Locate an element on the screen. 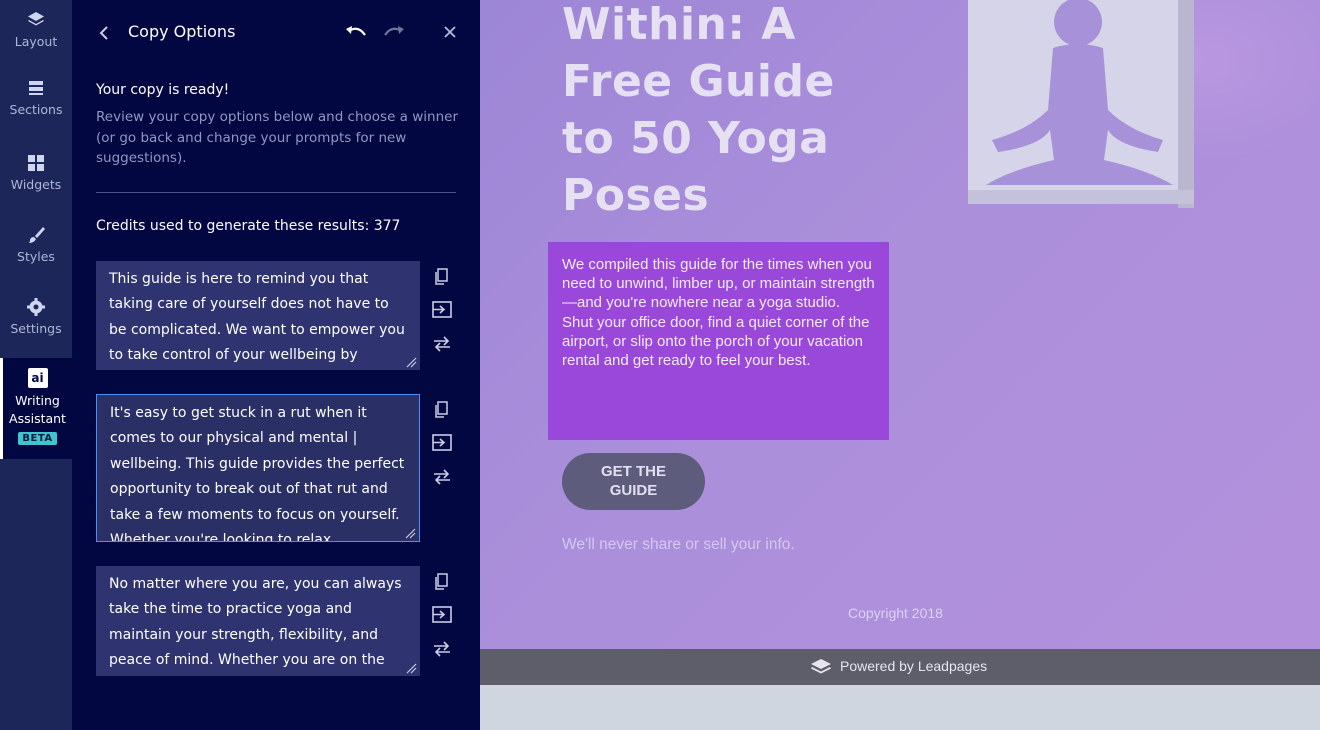 The image size is (1320, 730). powered-by-footer: Powered by Leadpages is located at coordinates (900, 667).